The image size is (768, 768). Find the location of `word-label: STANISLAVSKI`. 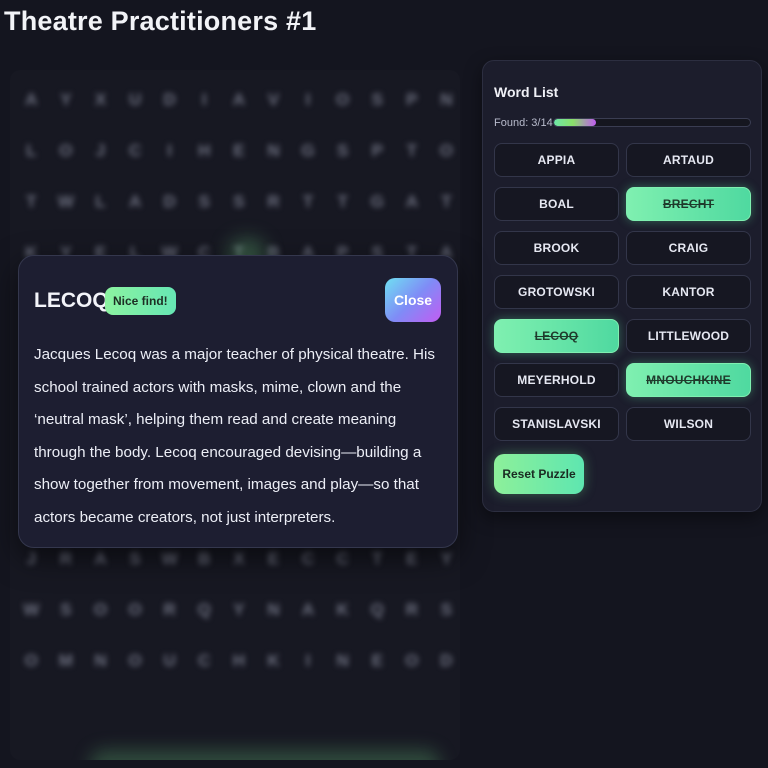

word-label: STANISLAVSKI is located at coordinates (556, 424).